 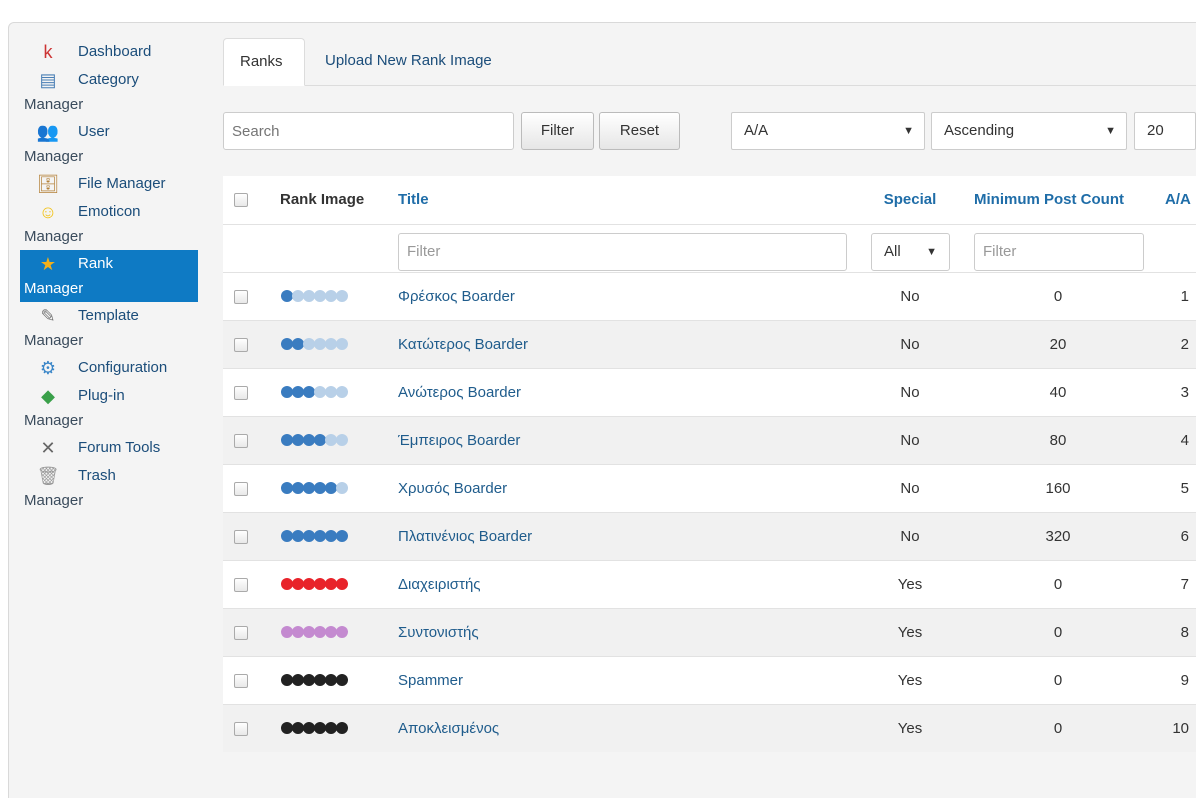 I want to click on header-order: A/A, so click(x=1178, y=200).